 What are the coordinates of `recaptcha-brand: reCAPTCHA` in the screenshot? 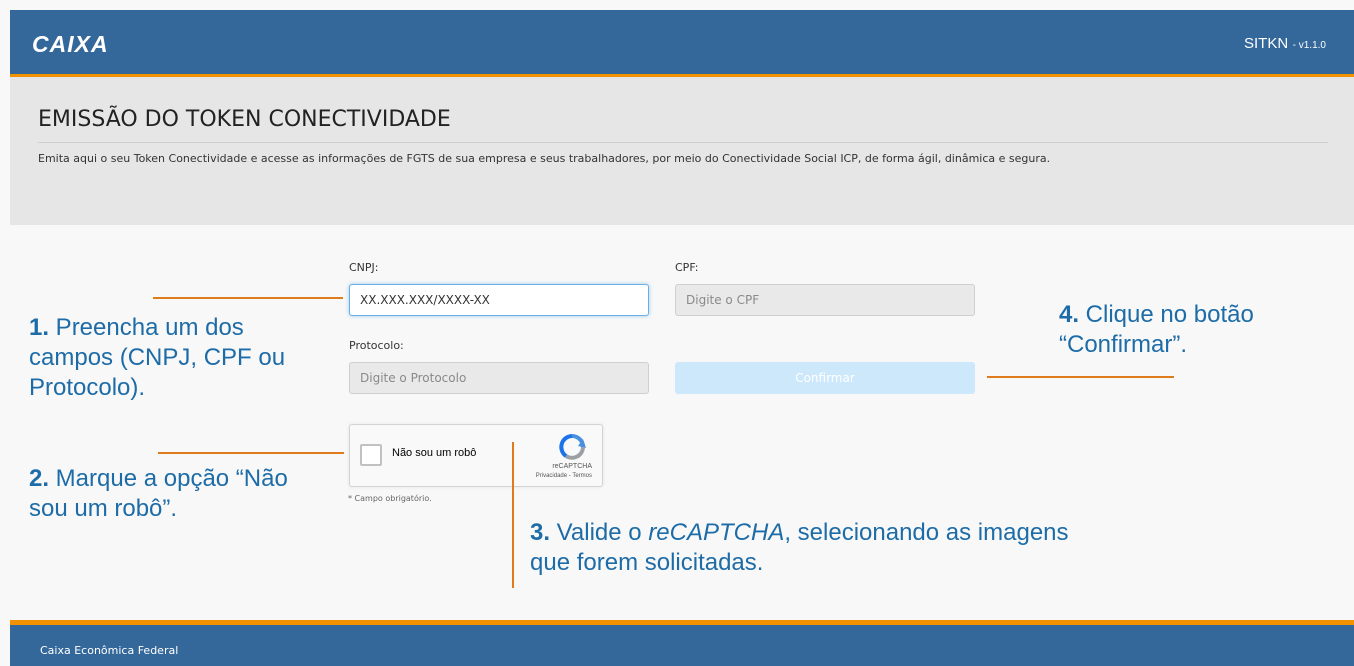 It's located at (572, 466).